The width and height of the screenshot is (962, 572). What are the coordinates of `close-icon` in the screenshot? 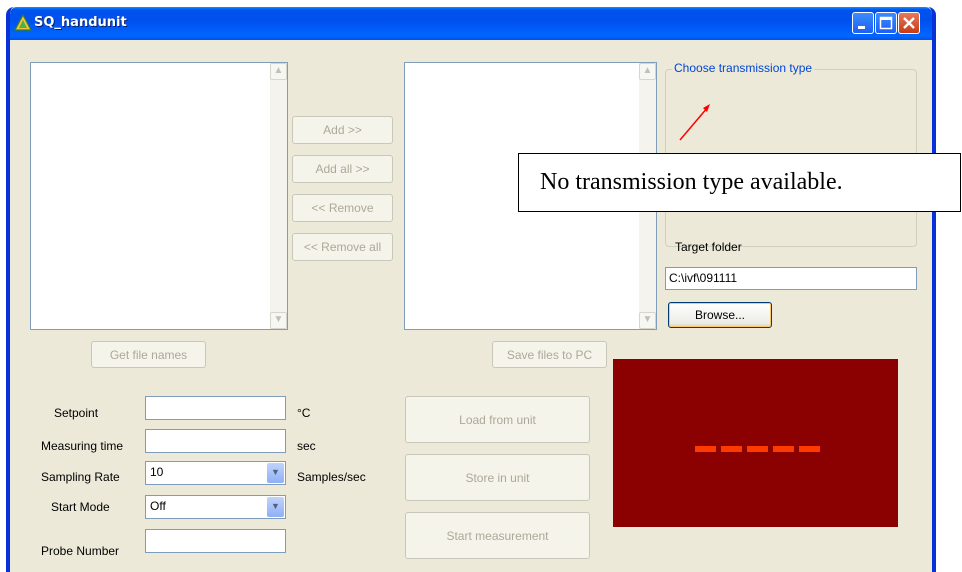 It's located at (909, 23).